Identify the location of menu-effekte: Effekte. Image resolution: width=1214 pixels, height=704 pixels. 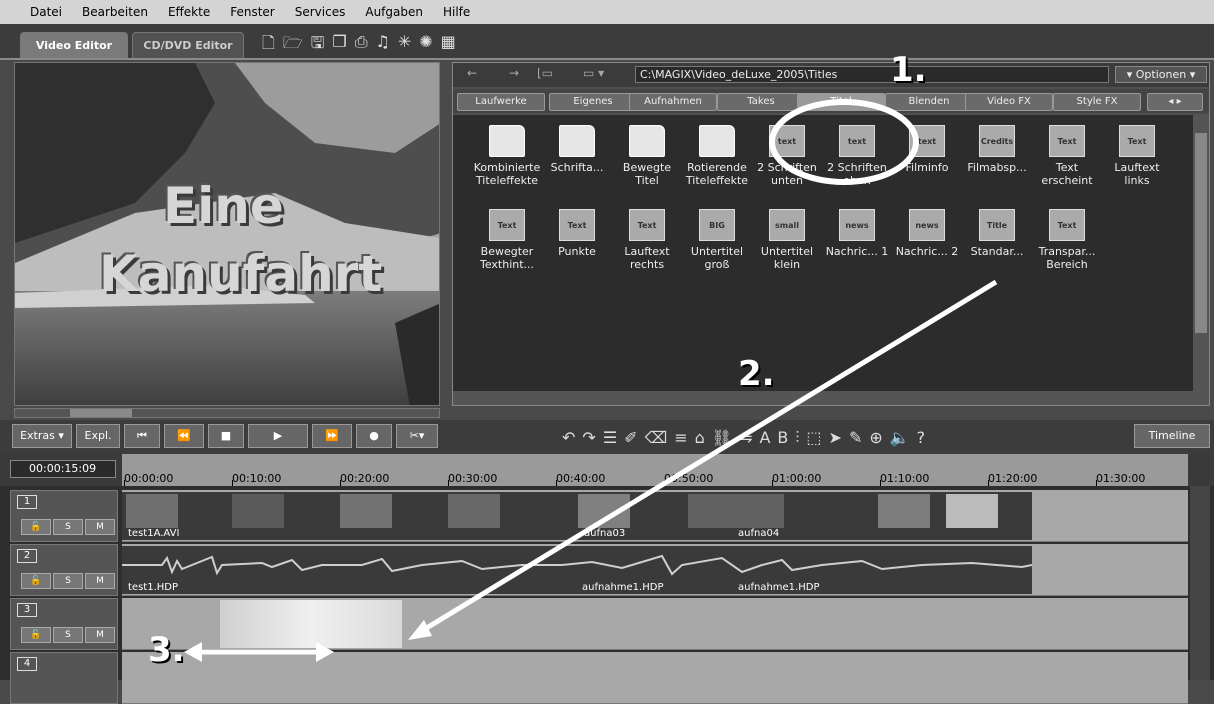
(189, 12).